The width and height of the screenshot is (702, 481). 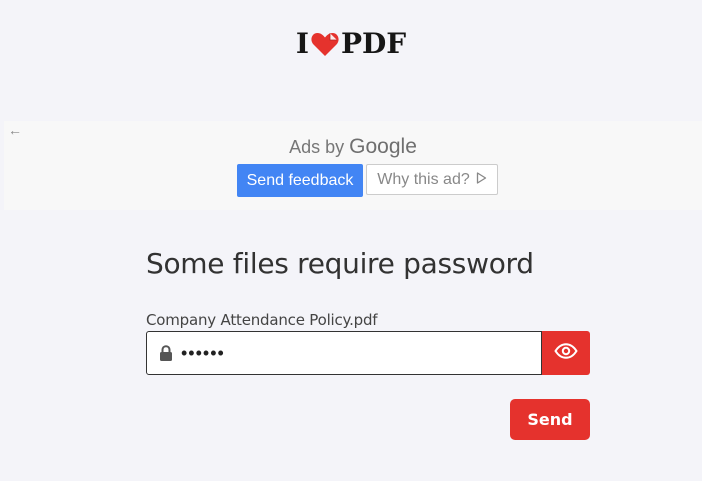 I want to click on send-feedback-button: Send feedback, so click(x=300, y=180).